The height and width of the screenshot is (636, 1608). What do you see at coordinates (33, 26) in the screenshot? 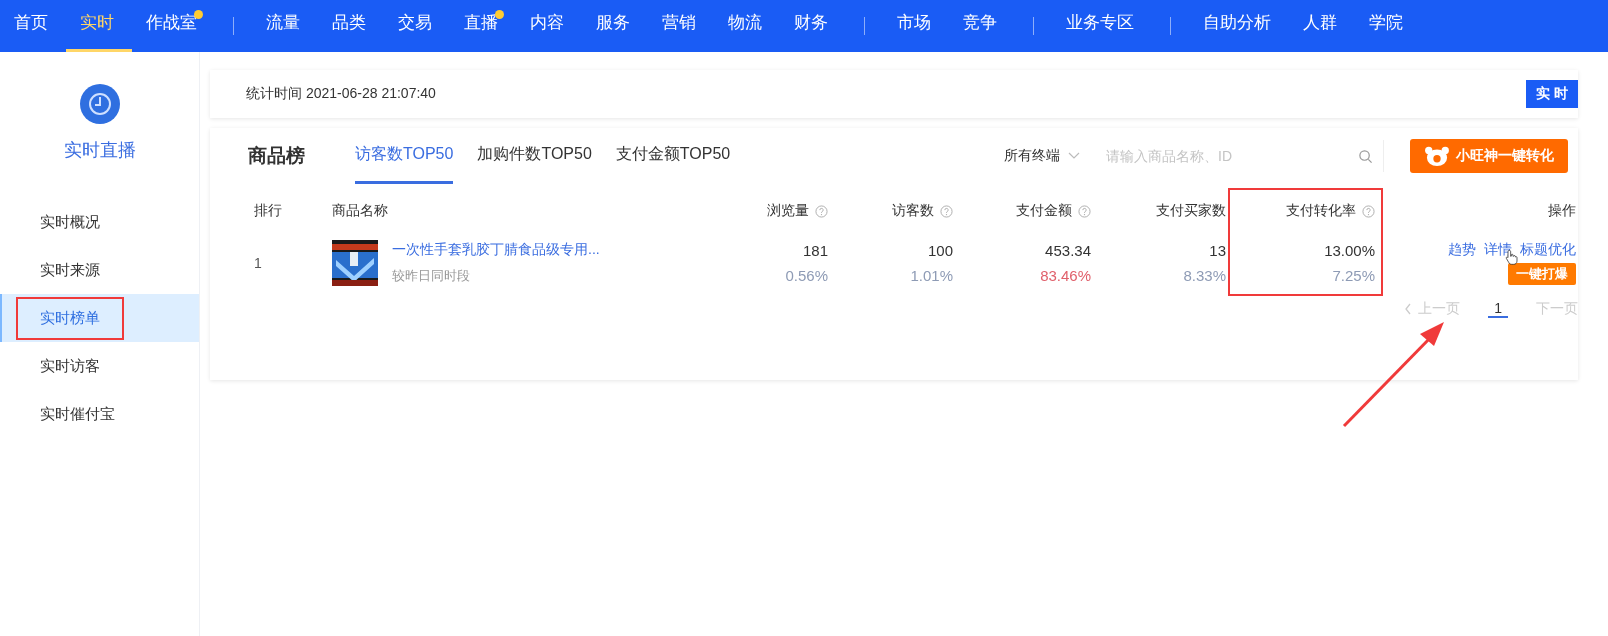
I see `nav-tab: 首页` at bounding box center [33, 26].